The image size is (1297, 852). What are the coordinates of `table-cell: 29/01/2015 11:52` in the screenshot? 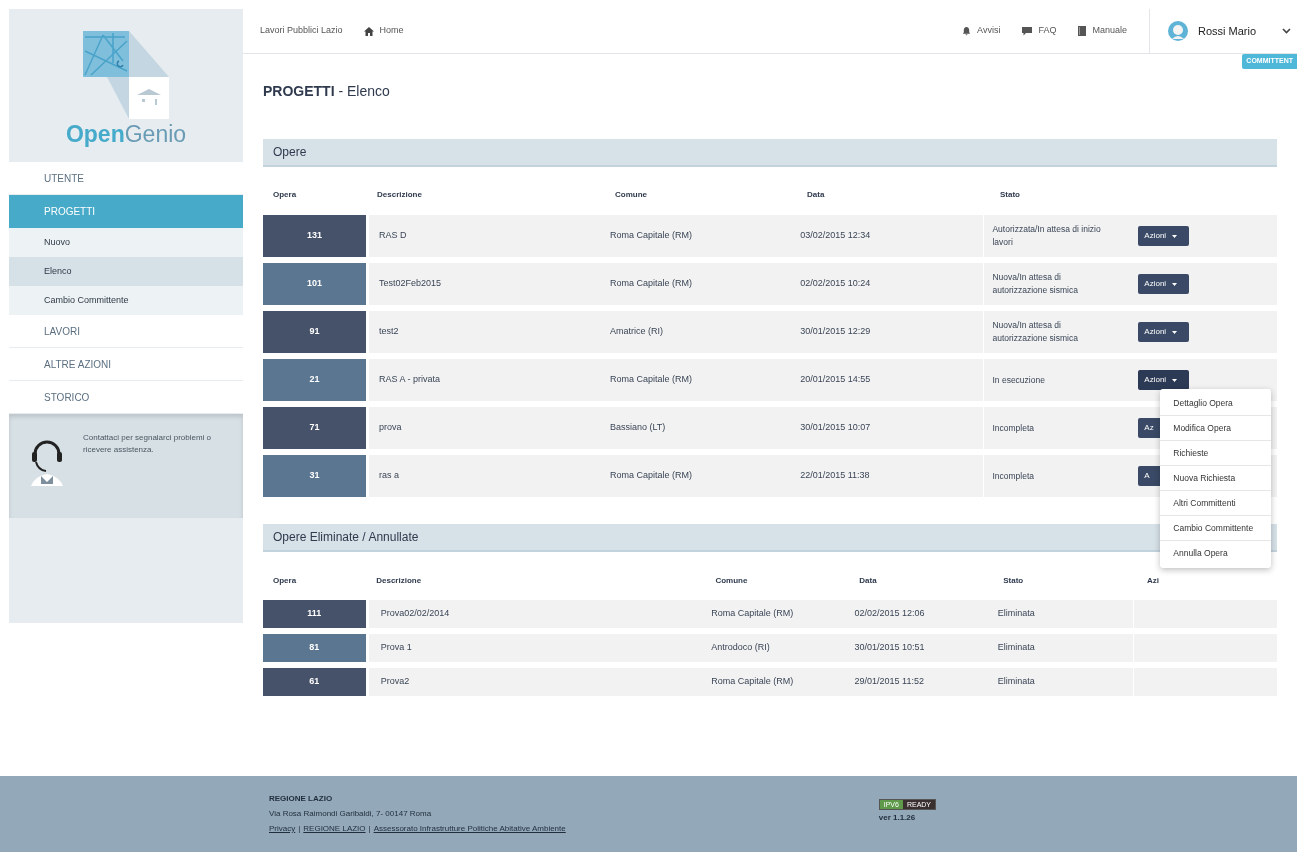 It's located at (918, 682).